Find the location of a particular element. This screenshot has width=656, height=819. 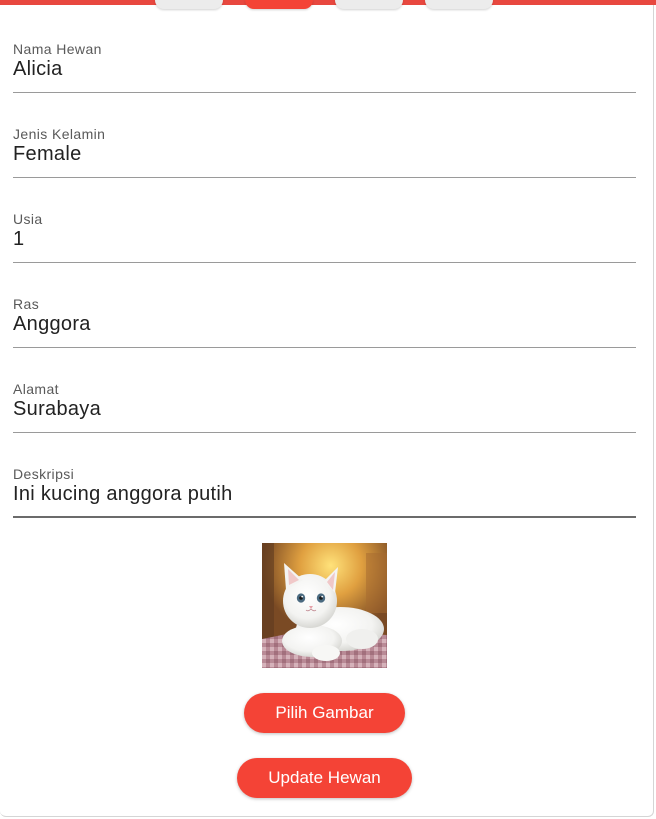

deskripsi-underline is located at coordinates (324, 517).